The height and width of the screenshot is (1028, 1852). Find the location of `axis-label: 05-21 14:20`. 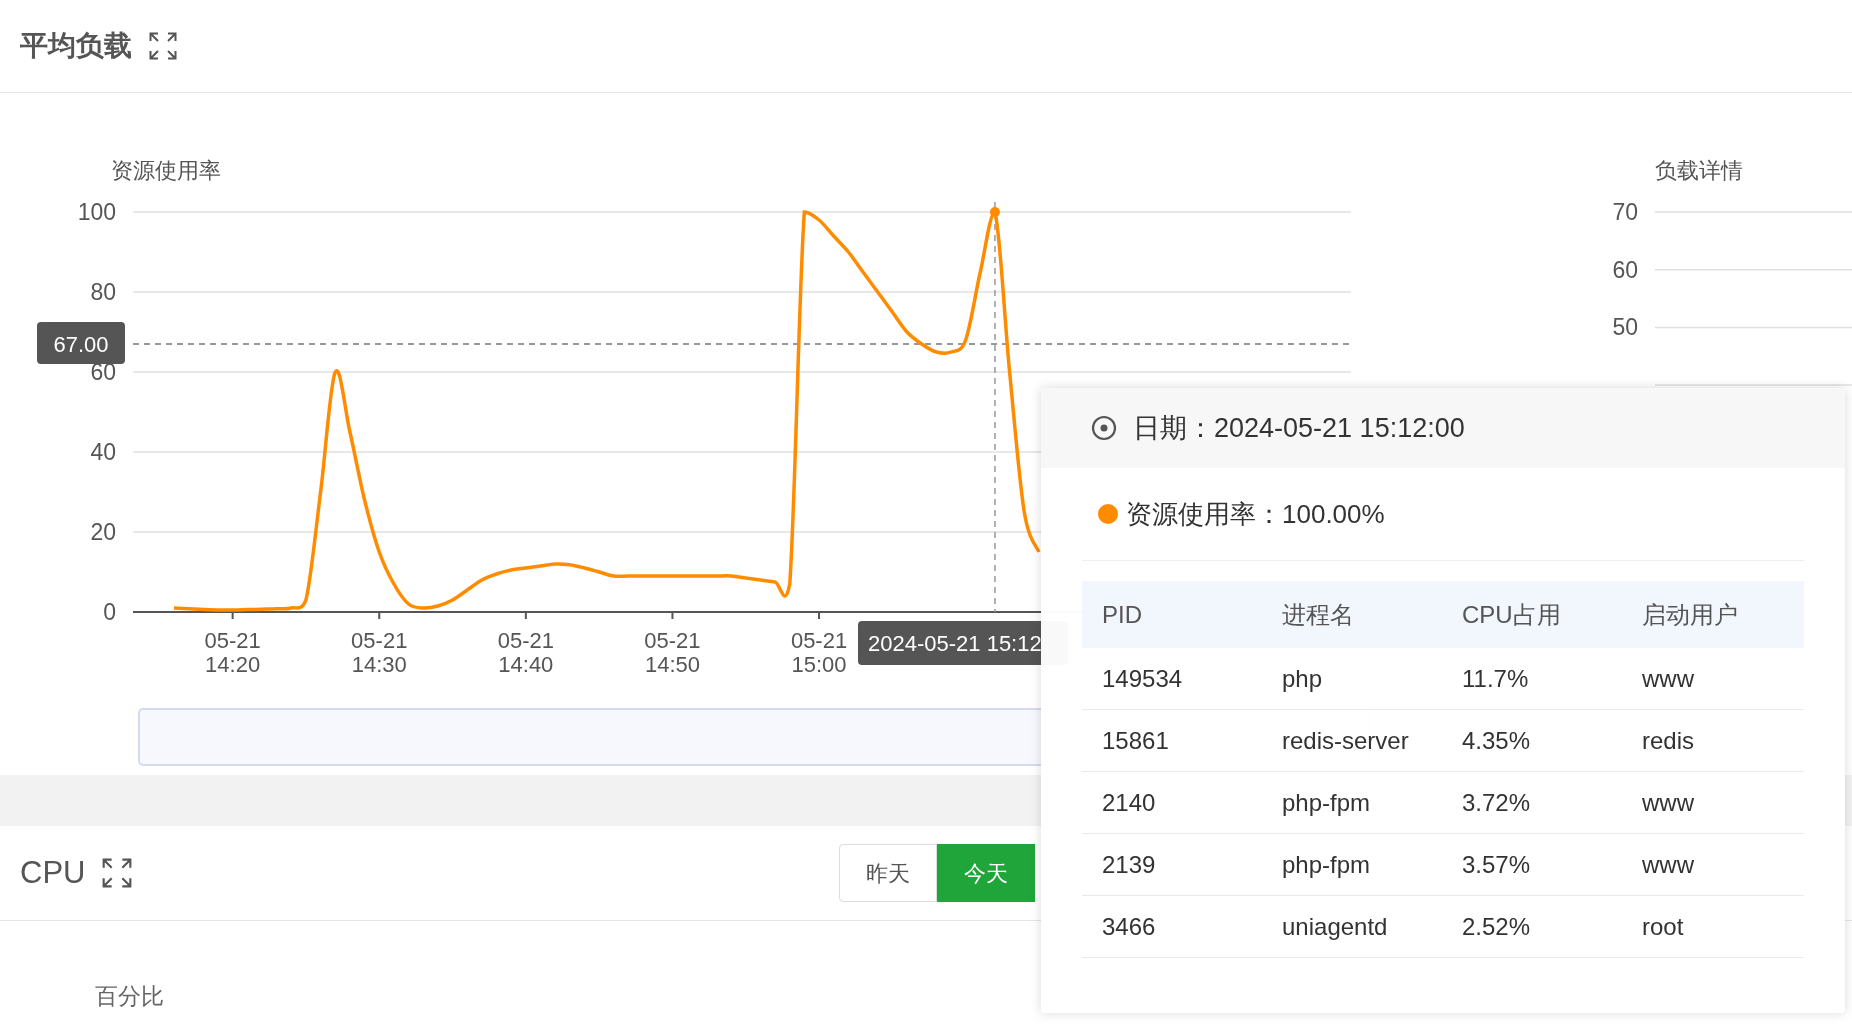

axis-label: 05-21 14:20 is located at coordinates (232, 652).